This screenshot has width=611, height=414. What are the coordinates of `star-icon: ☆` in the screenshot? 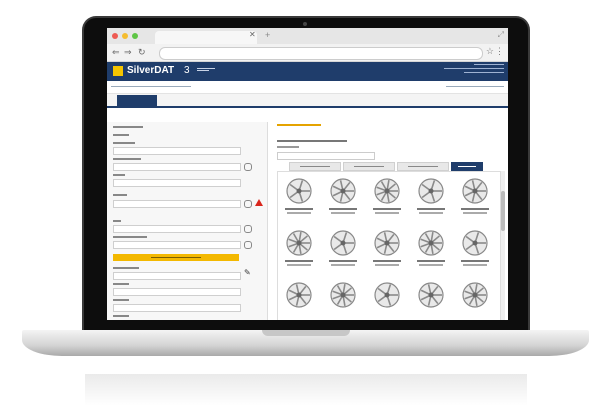 It's located at (490, 51).